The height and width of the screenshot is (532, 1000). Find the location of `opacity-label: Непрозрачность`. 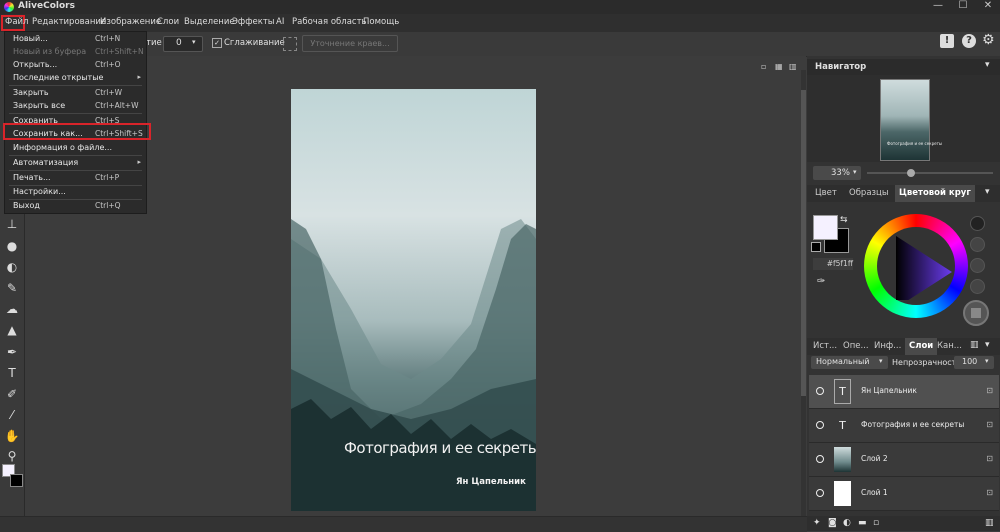

opacity-label: Непрозрачность is located at coordinates (926, 362).